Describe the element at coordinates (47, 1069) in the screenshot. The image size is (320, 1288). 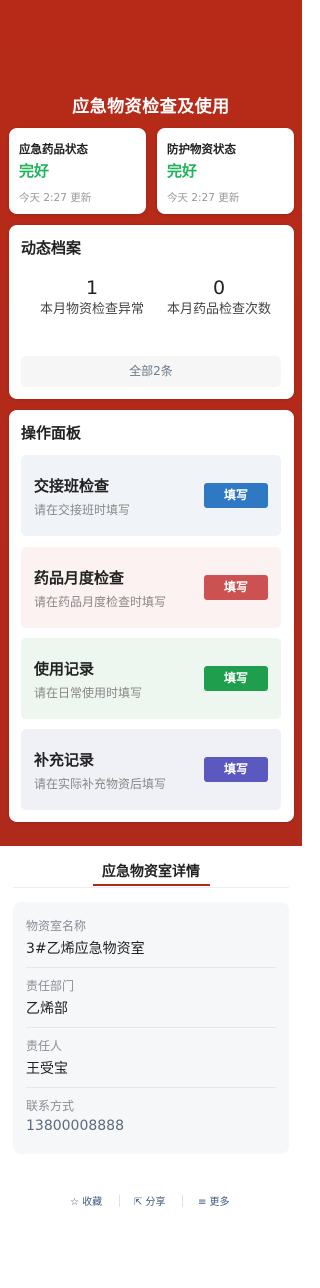
I see `field-value: 王受宝` at that location.